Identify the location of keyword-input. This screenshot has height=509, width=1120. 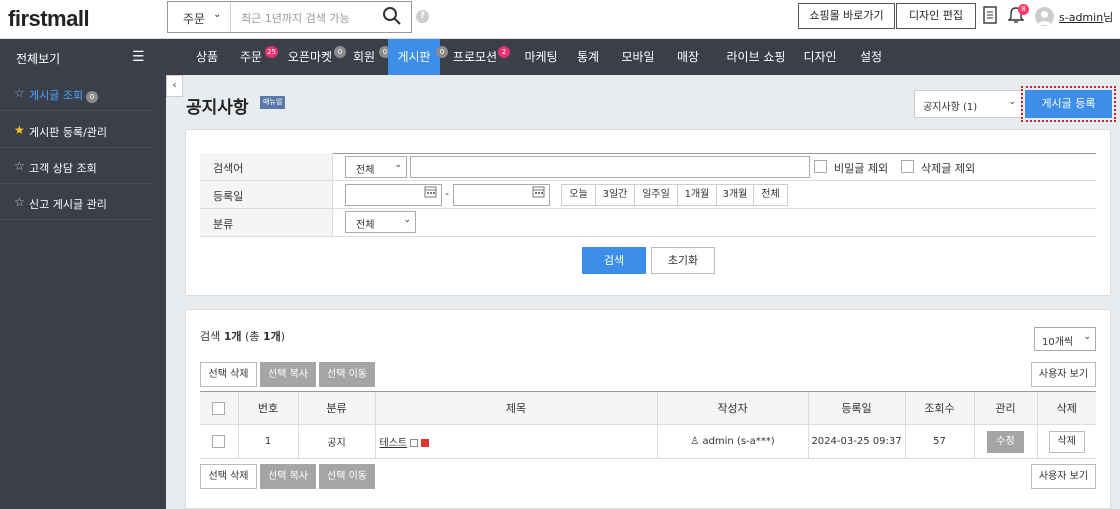
(610, 167).